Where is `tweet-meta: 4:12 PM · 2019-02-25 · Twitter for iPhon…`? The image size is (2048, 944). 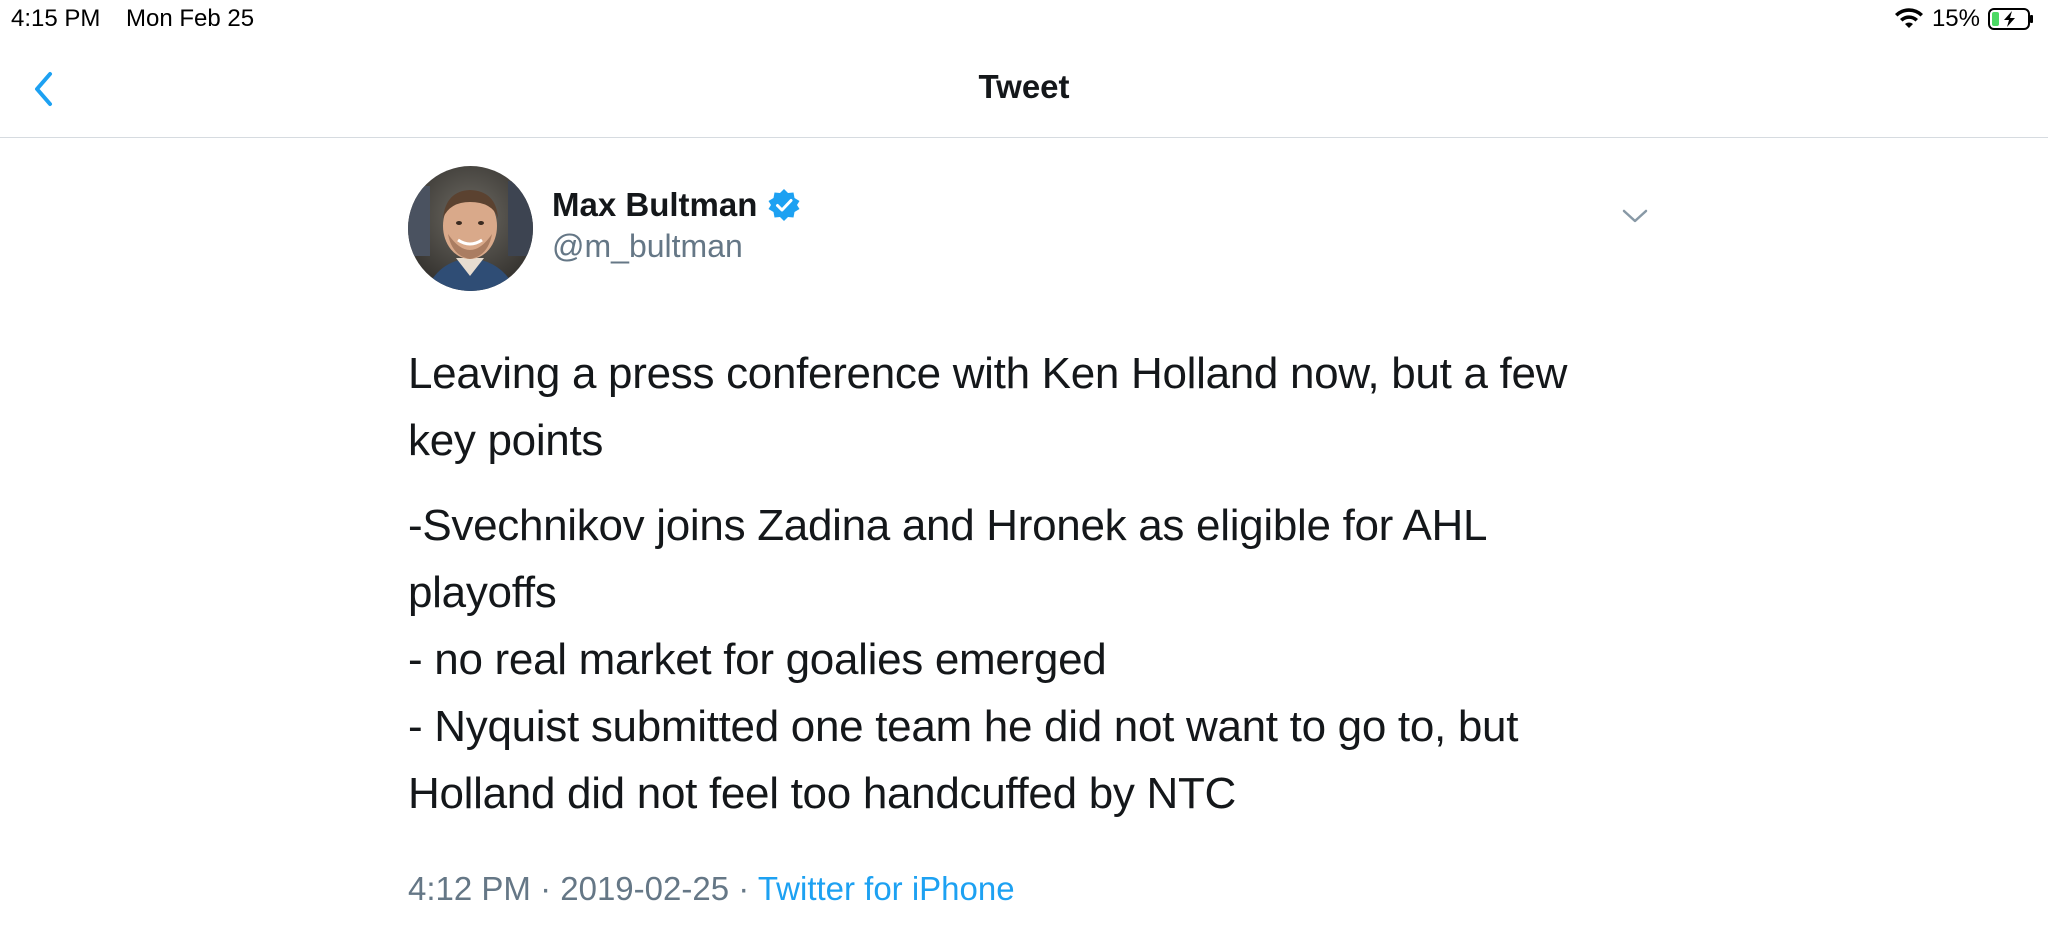
tweet-meta: 4:12 PM · 2019-02-25 · Twitter for iPhon… is located at coordinates (711, 889).